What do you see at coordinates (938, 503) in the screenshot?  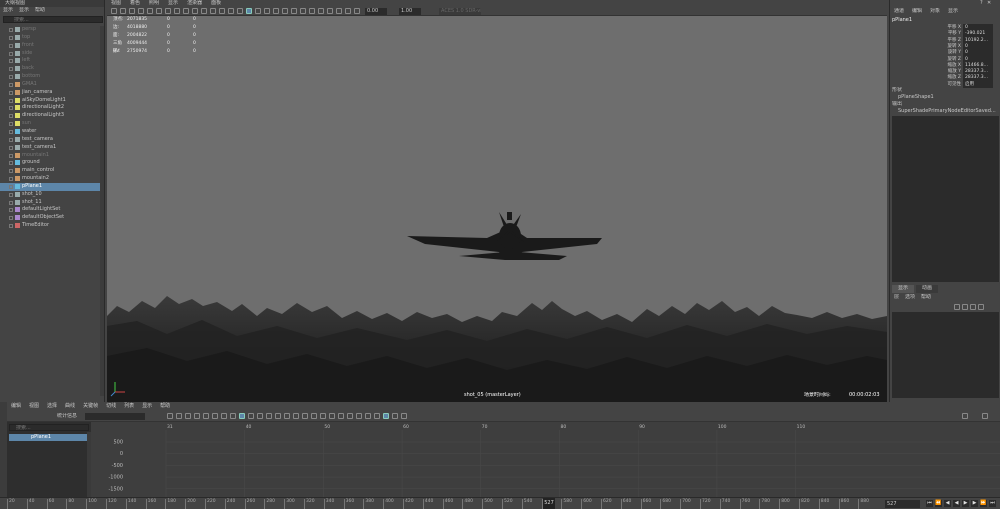 I see `step-back-icon: ⏪` at bounding box center [938, 503].